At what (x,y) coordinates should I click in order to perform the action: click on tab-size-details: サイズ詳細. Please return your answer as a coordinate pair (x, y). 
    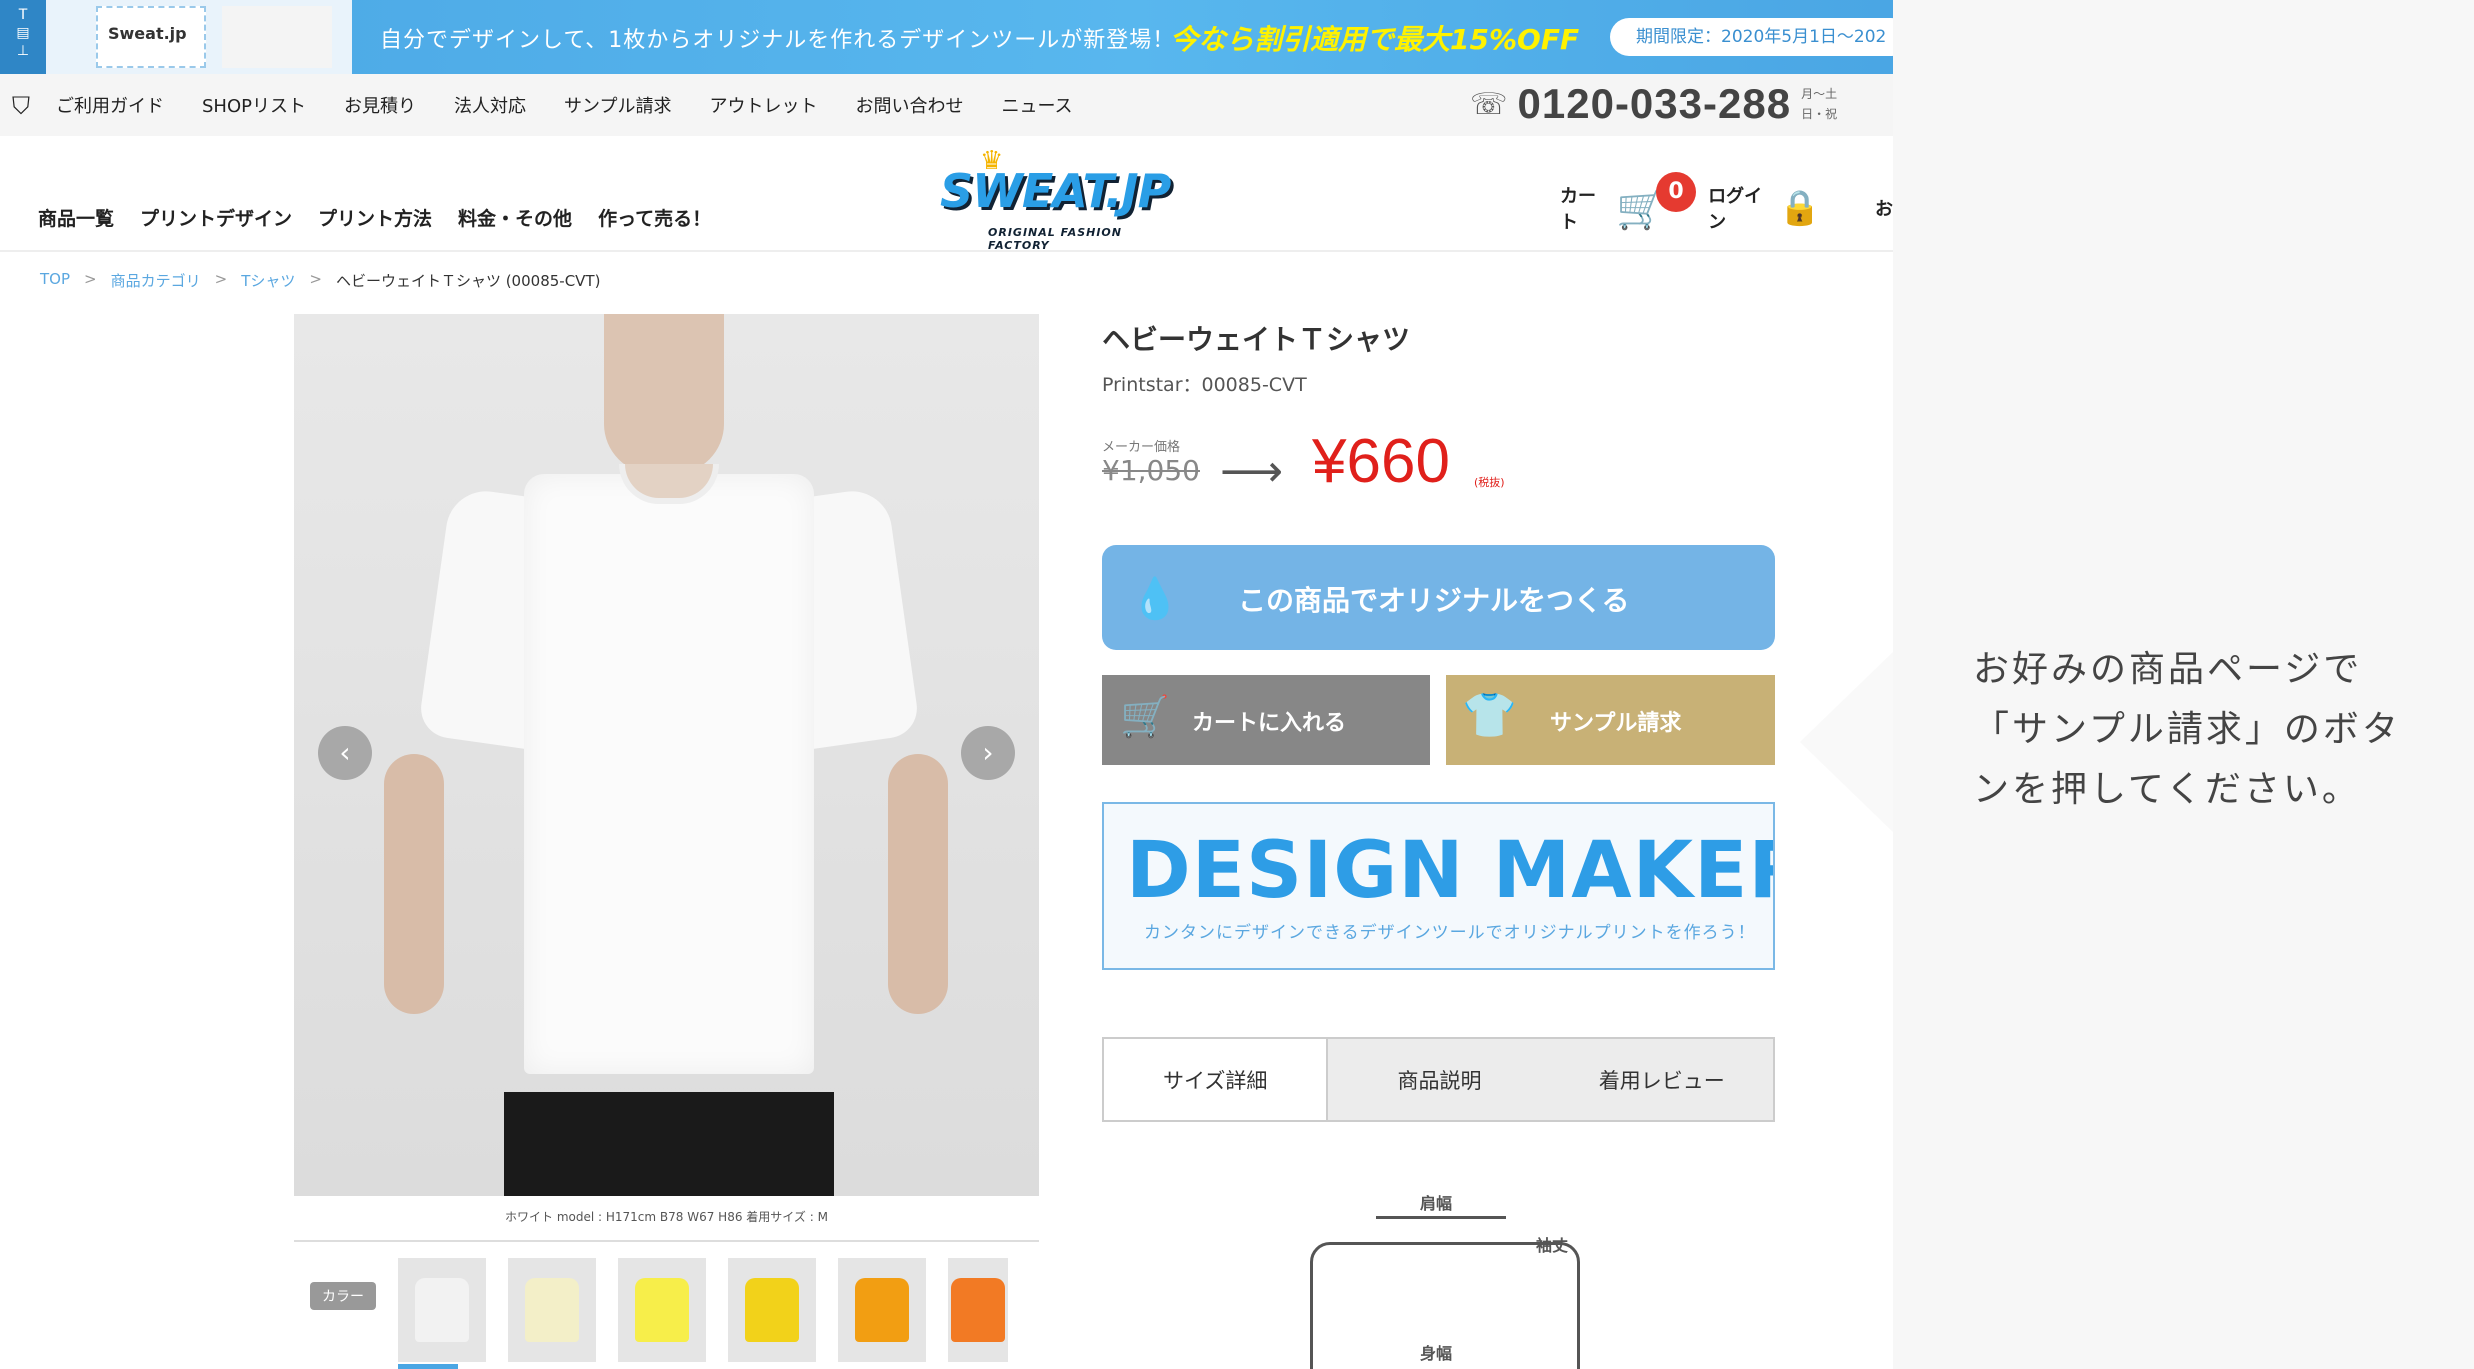
    Looking at the image, I should click on (1215, 1079).